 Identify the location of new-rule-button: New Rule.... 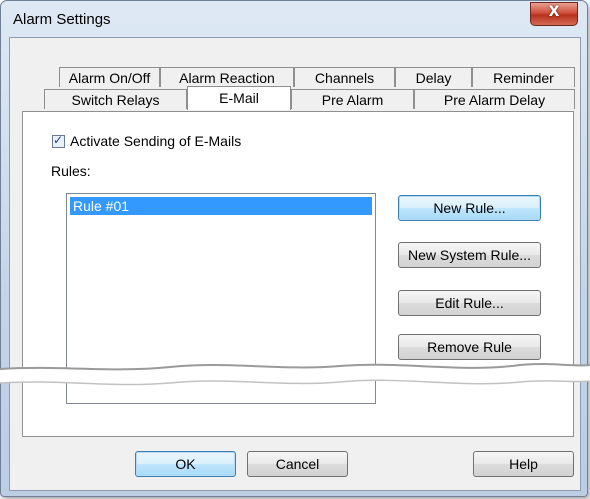
(469, 208).